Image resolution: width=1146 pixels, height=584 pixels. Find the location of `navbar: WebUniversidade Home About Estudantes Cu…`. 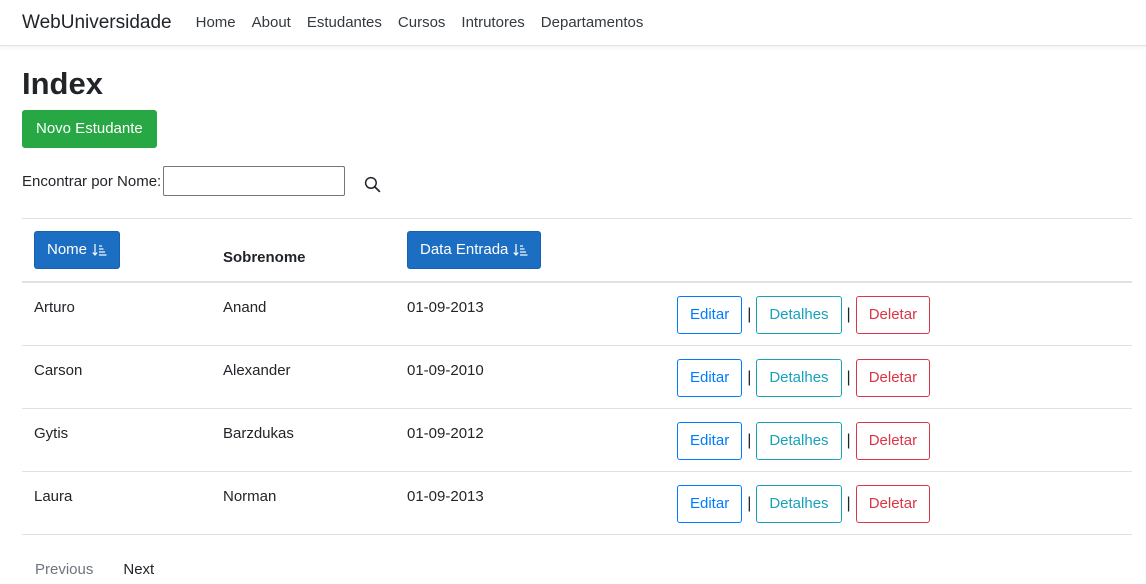

navbar: WebUniversidade Home About Estudantes Cu… is located at coordinates (573, 23).